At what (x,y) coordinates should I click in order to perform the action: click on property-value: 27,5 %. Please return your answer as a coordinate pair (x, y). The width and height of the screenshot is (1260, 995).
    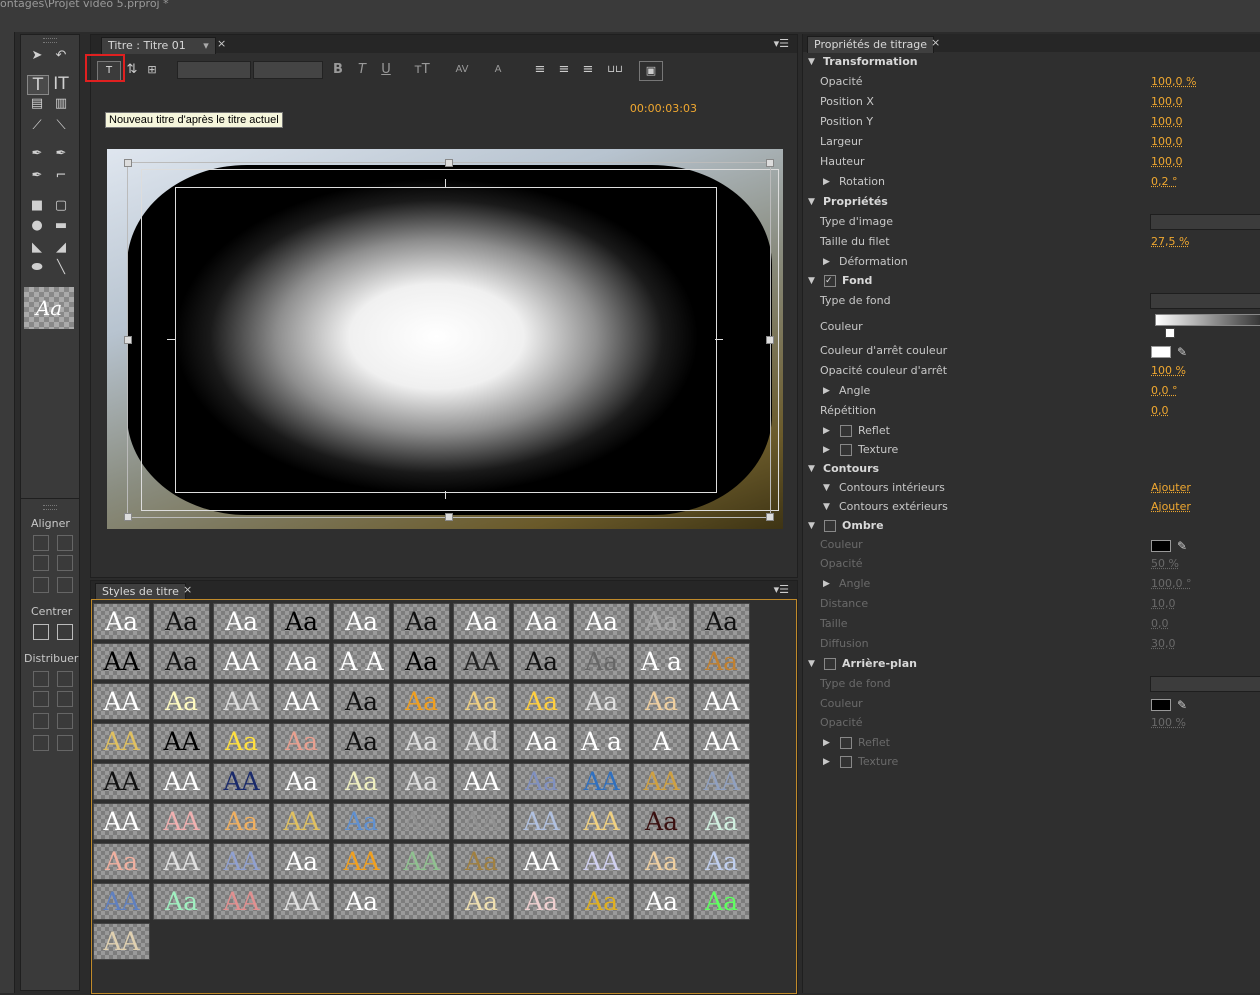
    Looking at the image, I should click on (1170, 242).